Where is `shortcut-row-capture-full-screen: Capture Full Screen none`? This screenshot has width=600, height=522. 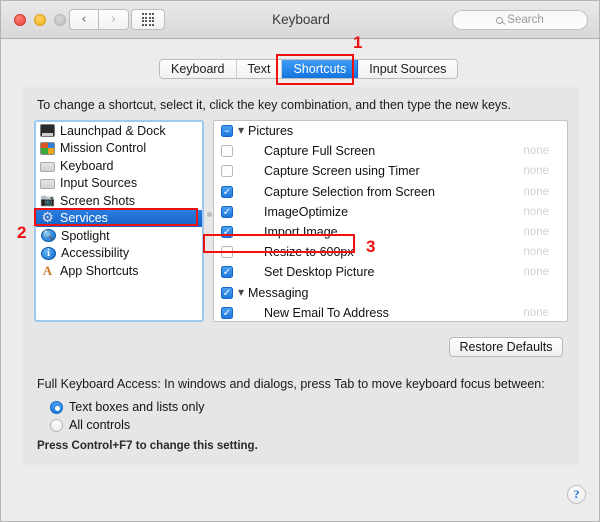
shortcut-row-capture-full-screen: Capture Full Screen none is located at coordinates (390, 151).